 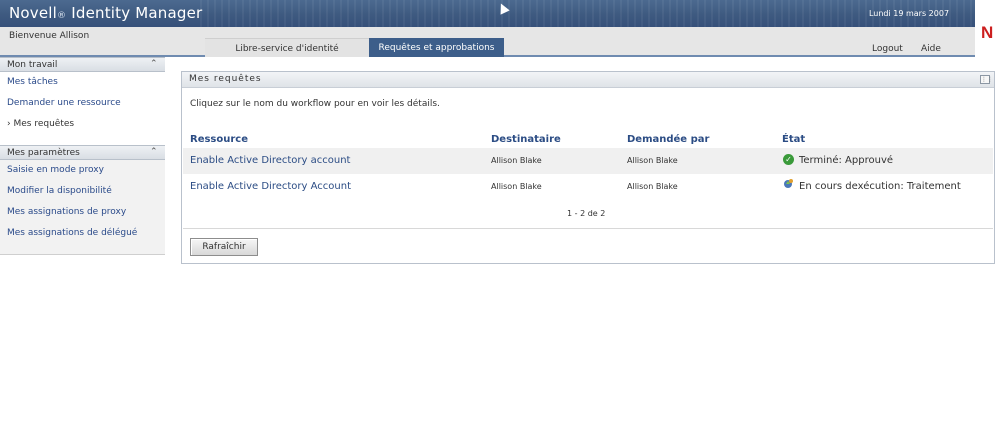 I want to click on sidebar-item-request-resource: Demander une ressource, so click(x=82, y=107).